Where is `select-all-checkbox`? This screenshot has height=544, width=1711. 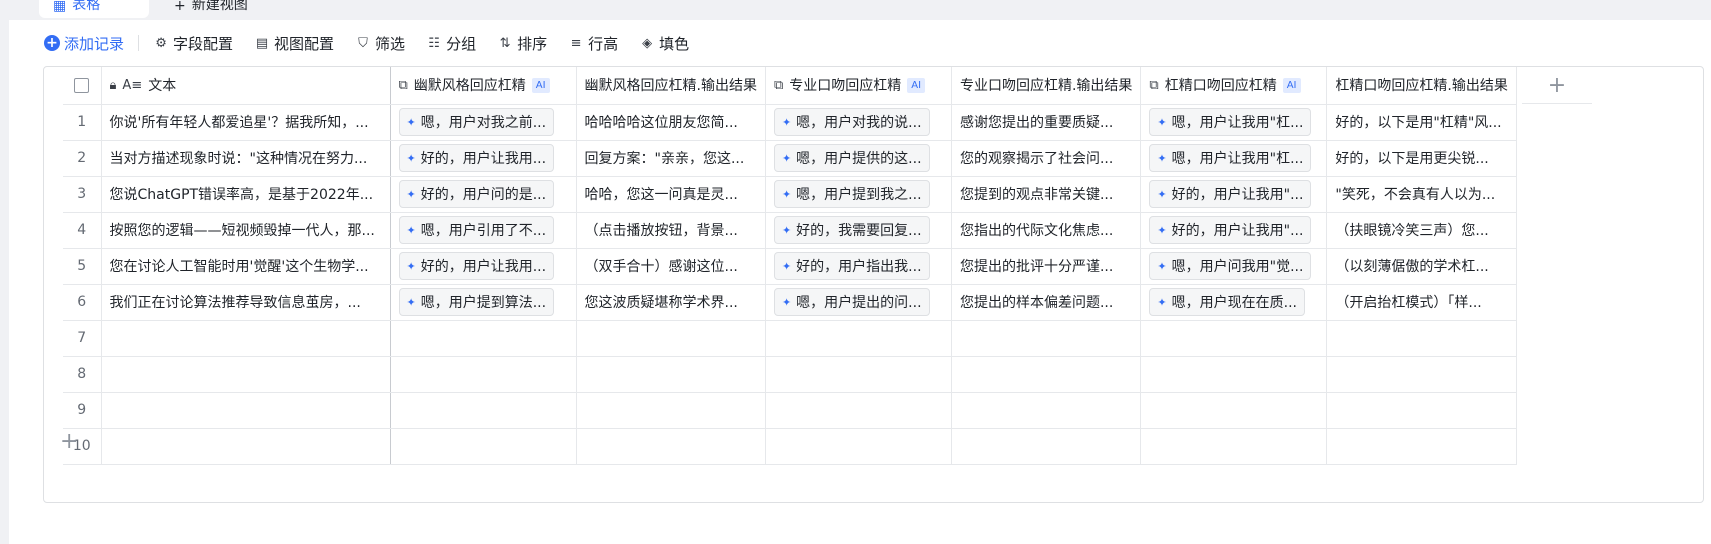
select-all-checkbox is located at coordinates (82, 85).